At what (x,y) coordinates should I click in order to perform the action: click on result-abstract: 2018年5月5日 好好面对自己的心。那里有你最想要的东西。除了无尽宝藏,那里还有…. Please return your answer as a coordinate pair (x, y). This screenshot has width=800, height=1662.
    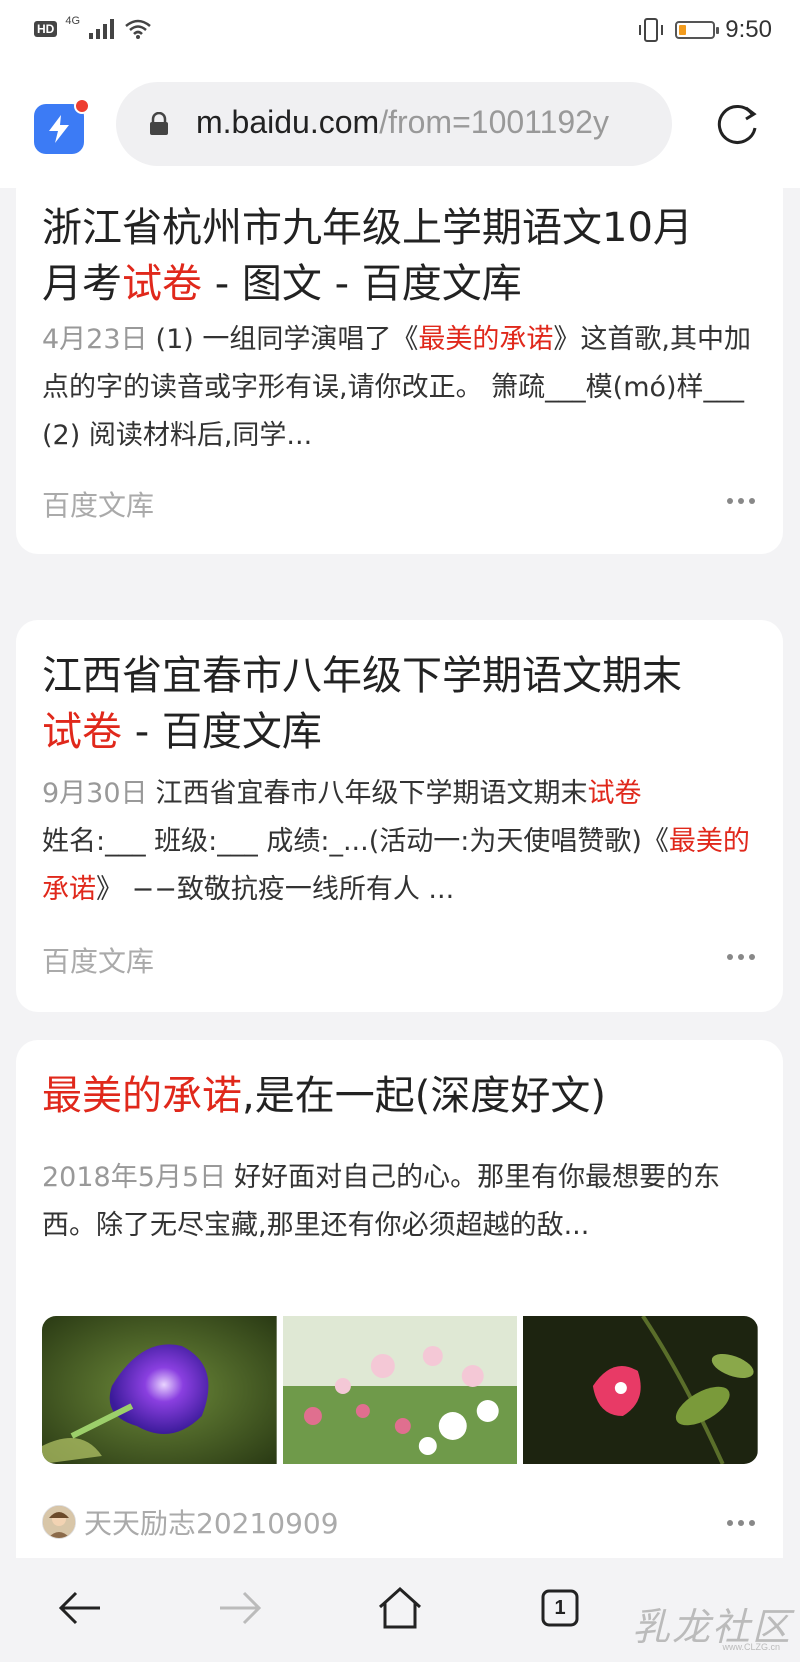
    Looking at the image, I should click on (402, 1202).